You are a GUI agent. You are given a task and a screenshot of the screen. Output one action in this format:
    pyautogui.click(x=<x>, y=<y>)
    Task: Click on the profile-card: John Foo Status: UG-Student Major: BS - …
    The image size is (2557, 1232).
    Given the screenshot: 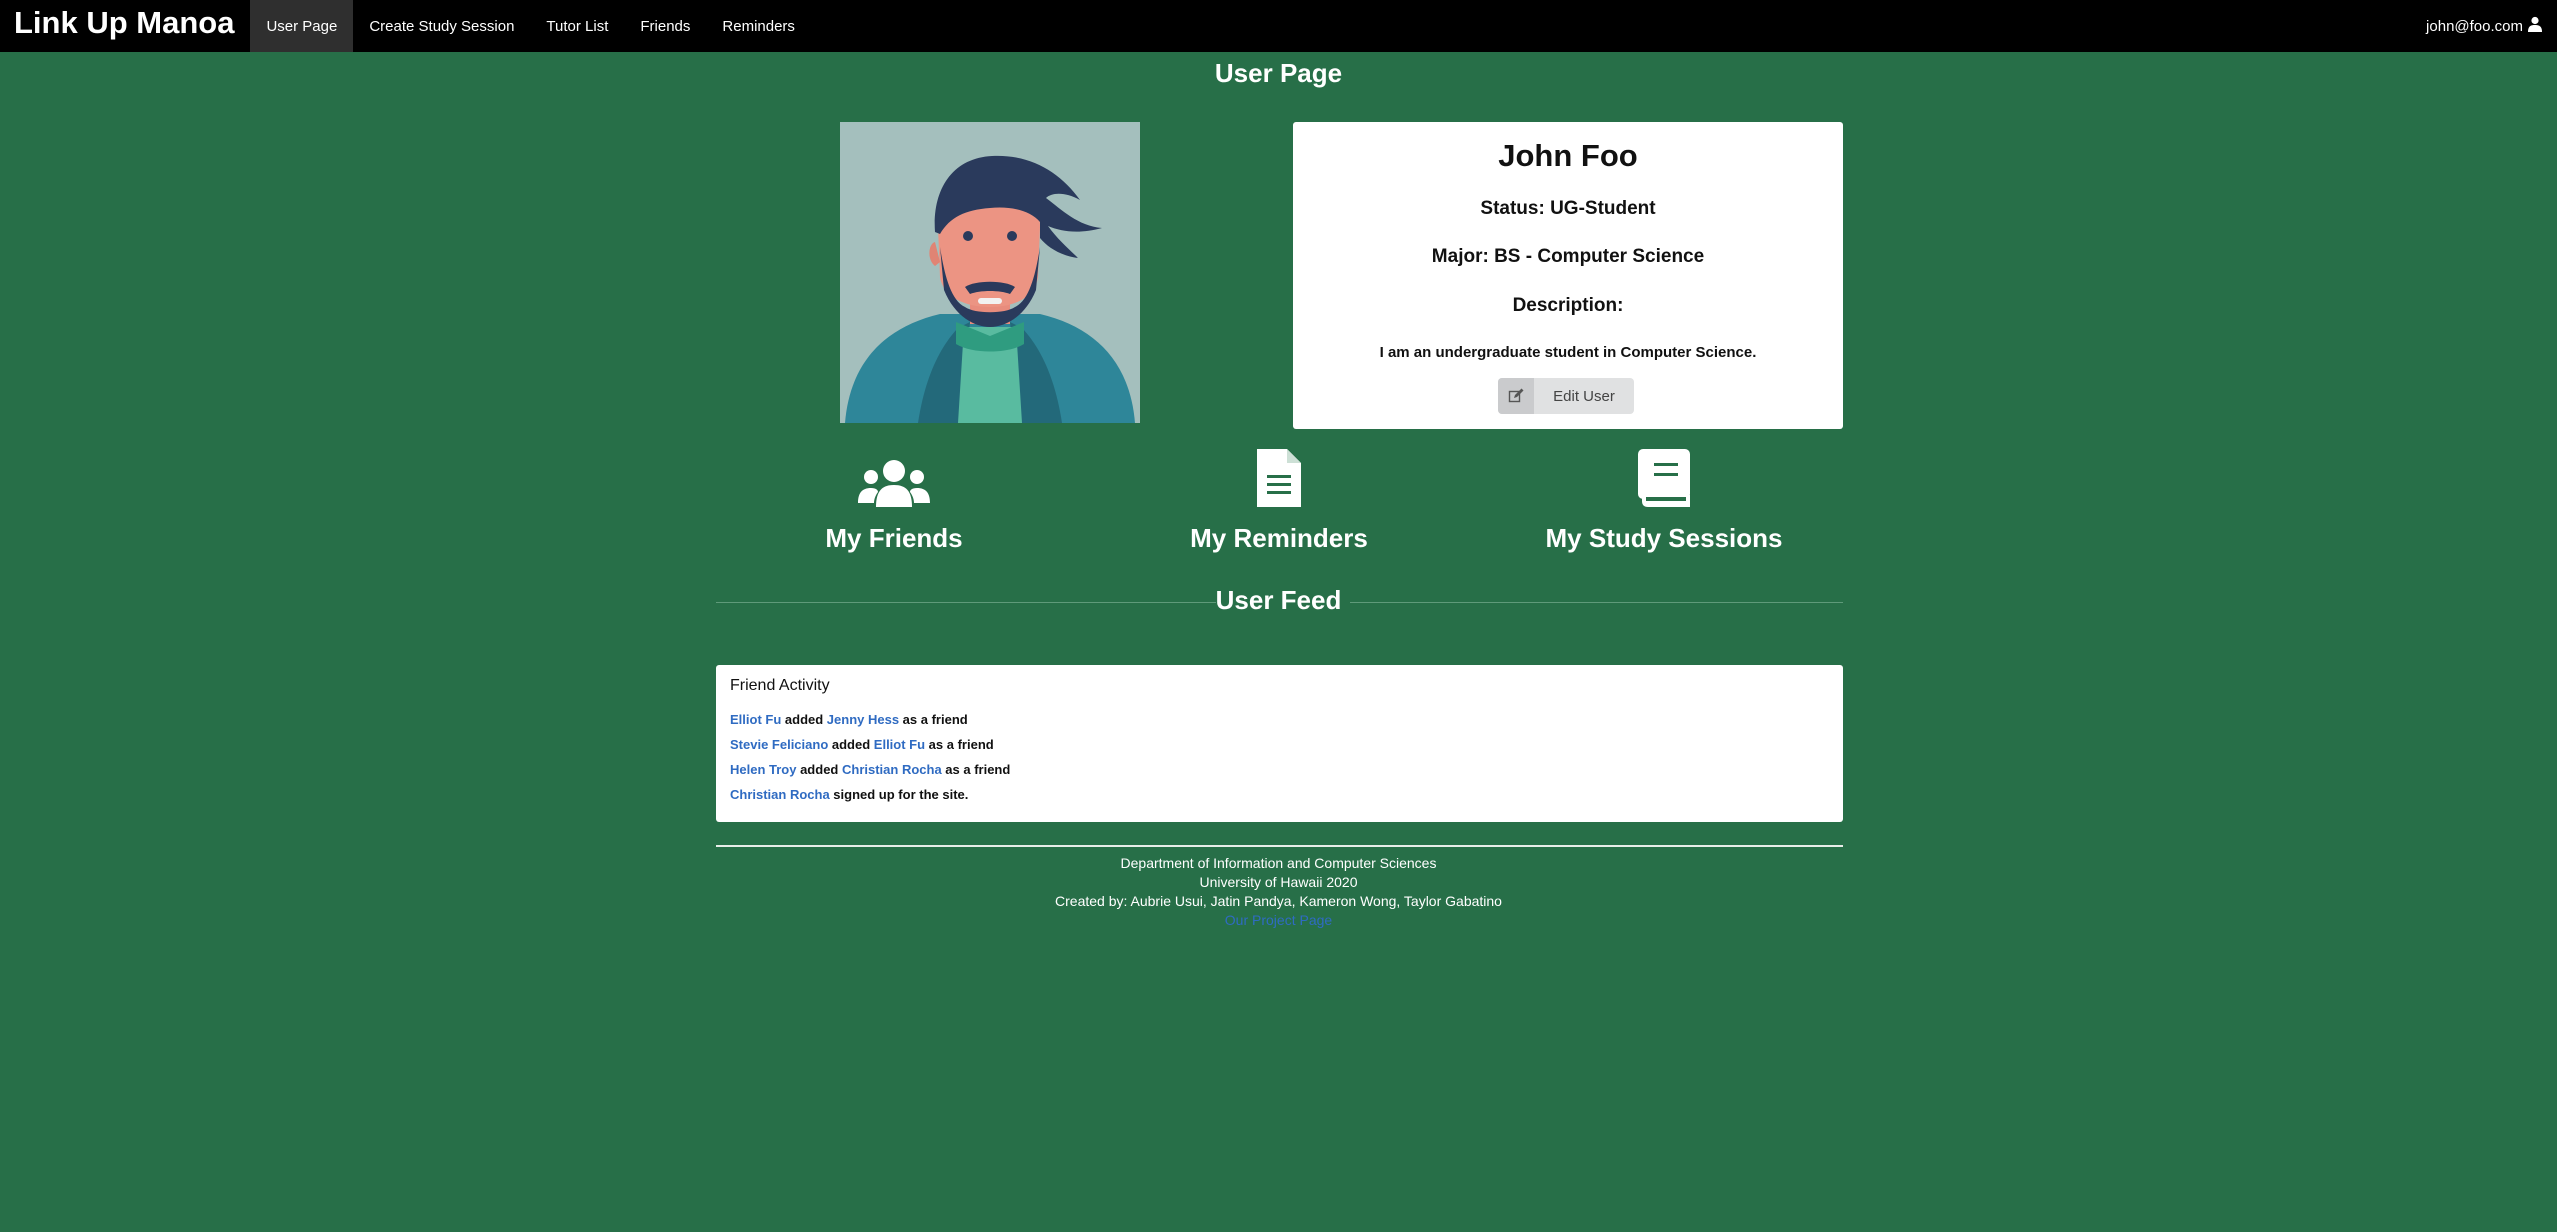 What is the action you would take?
    pyautogui.click(x=1568, y=275)
    